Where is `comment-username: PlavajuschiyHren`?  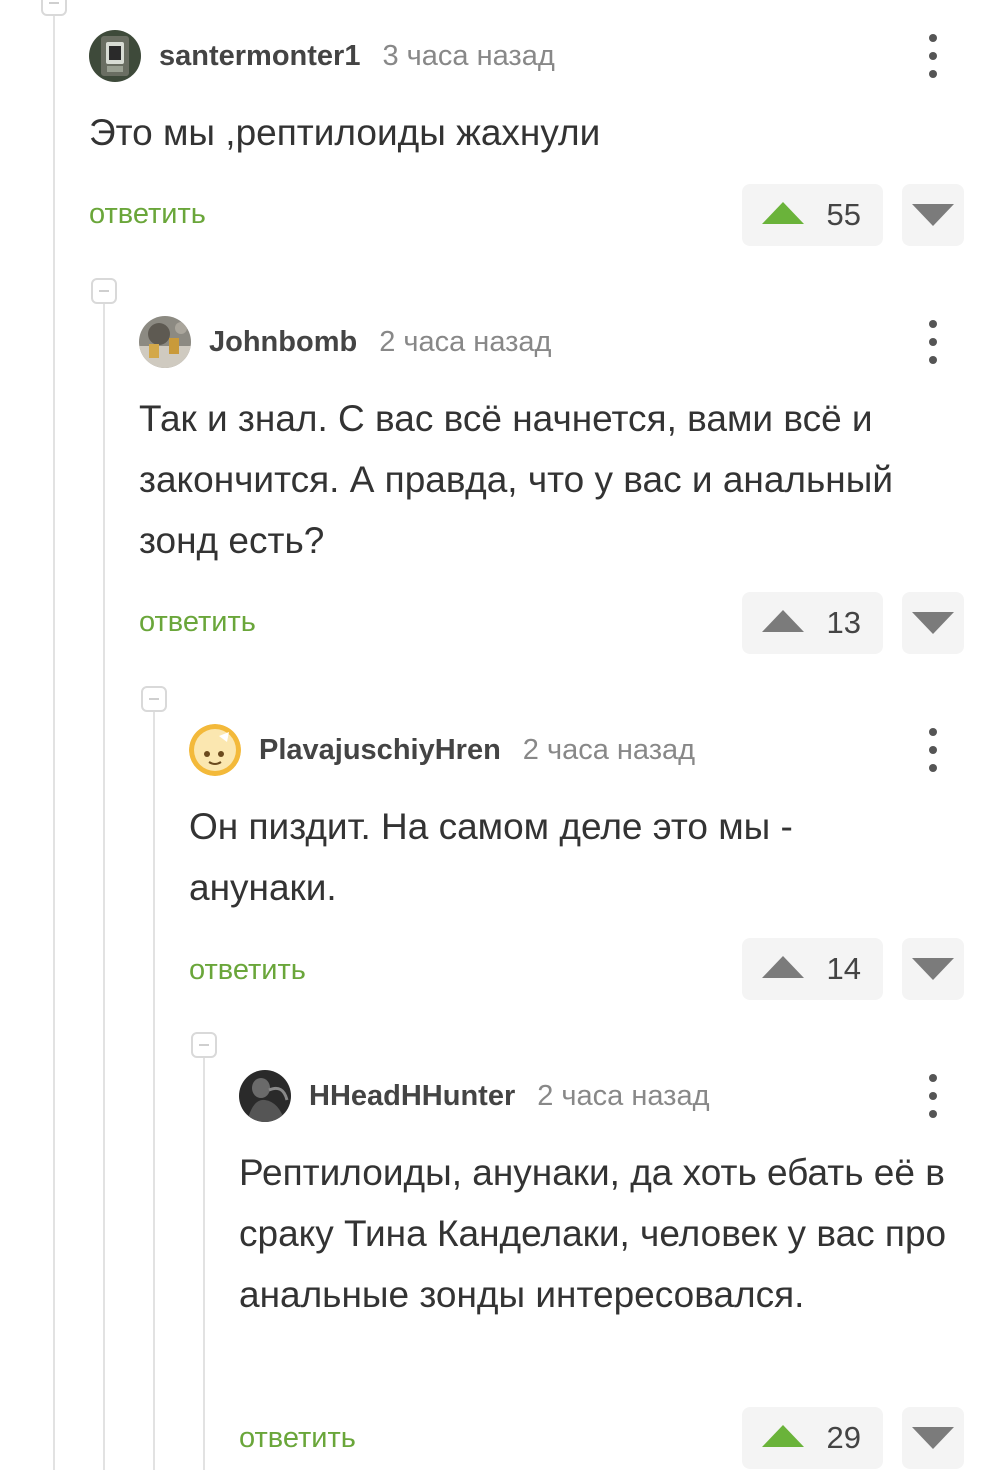 comment-username: PlavajuschiyHren is located at coordinates (380, 750).